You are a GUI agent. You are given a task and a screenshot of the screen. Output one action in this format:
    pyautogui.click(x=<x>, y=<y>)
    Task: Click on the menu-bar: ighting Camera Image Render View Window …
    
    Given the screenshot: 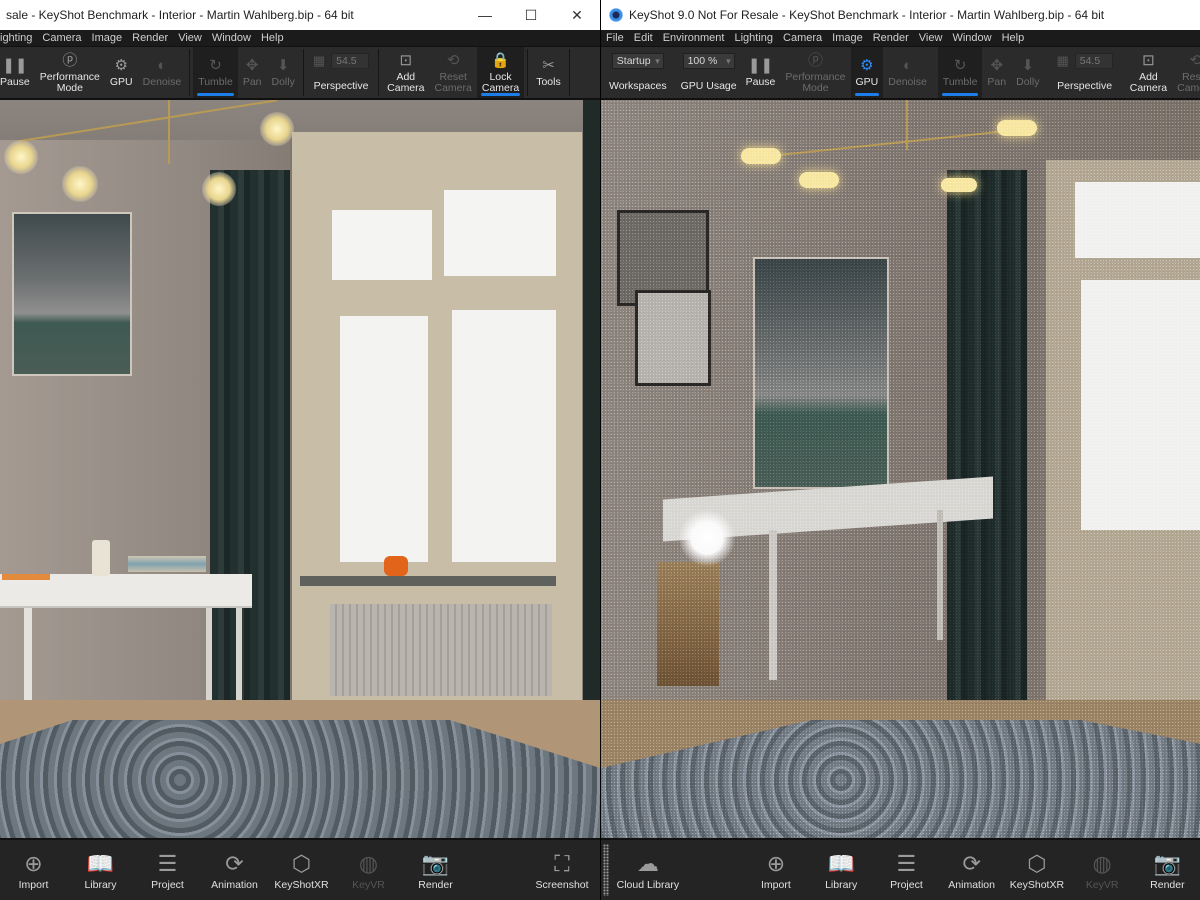 What is the action you would take?
    pyautogui.click(x=300, y=38)
    